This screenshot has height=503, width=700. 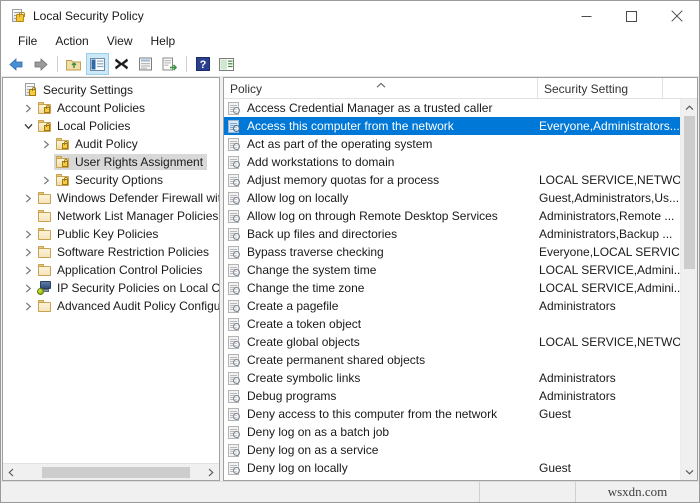 I want to click on minimize-button, so click(x=586, y=16).